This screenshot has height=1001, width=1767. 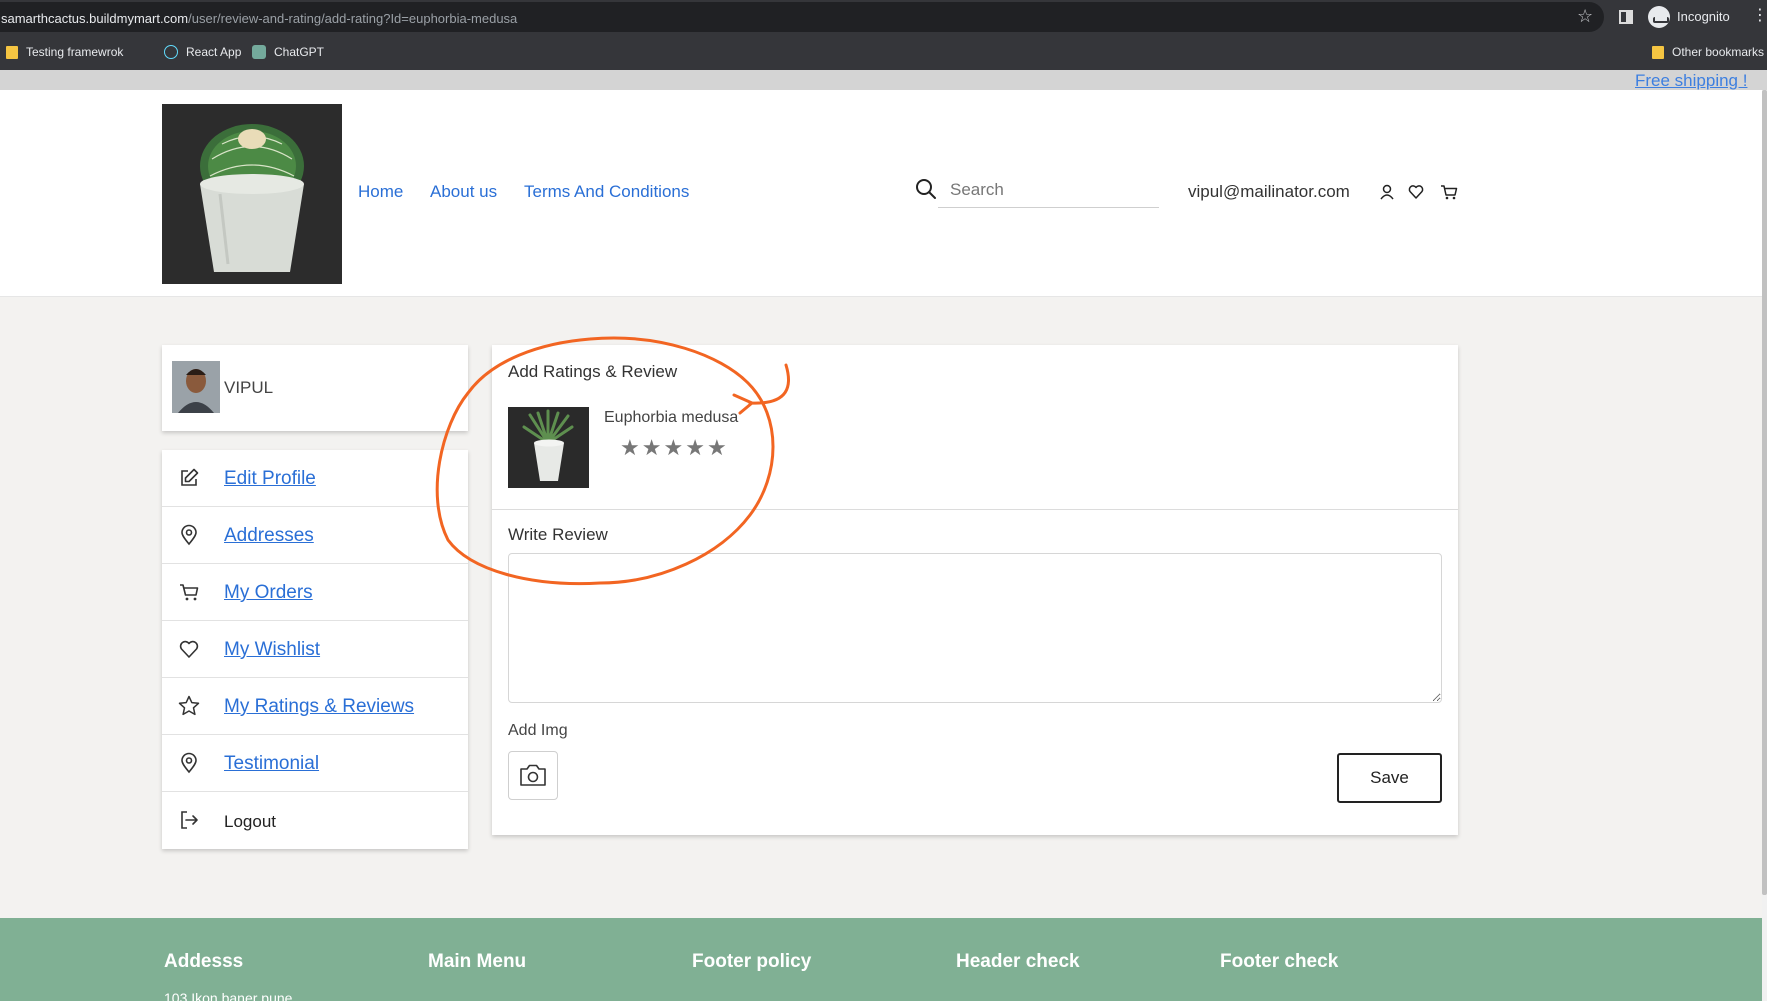 What do you see at coordinates (883, 80) in the screenshot?
I see `promo-strip: Free shipping !` at bounding box center [883, 80].